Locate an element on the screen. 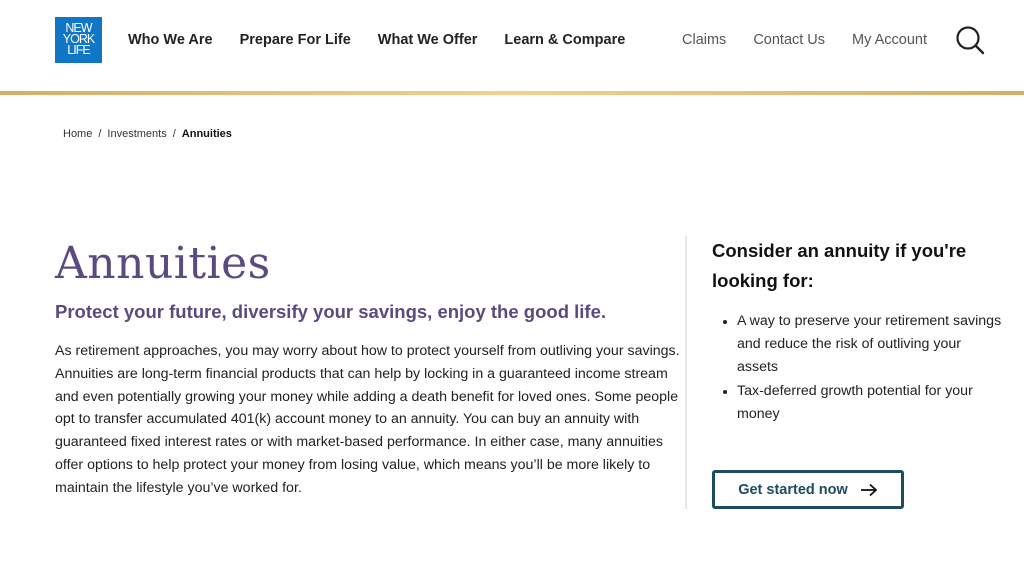 The image size is (1024, 565). new-york-life-logo: NEW YORK LIFE is located at coordinates (78, 40).